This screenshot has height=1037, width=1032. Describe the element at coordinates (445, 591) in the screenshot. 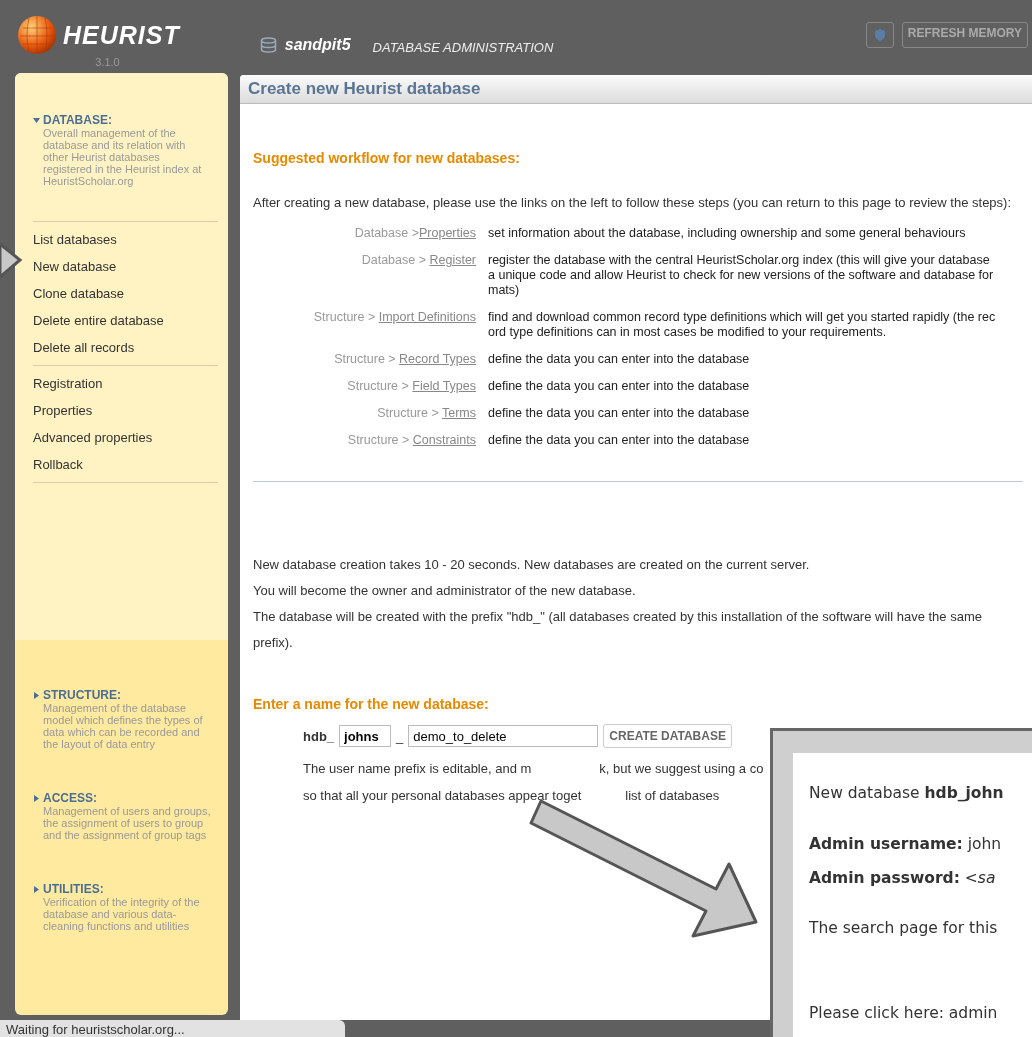

I see `info-text: You will become the owner and administrator of the new database.` at that location.